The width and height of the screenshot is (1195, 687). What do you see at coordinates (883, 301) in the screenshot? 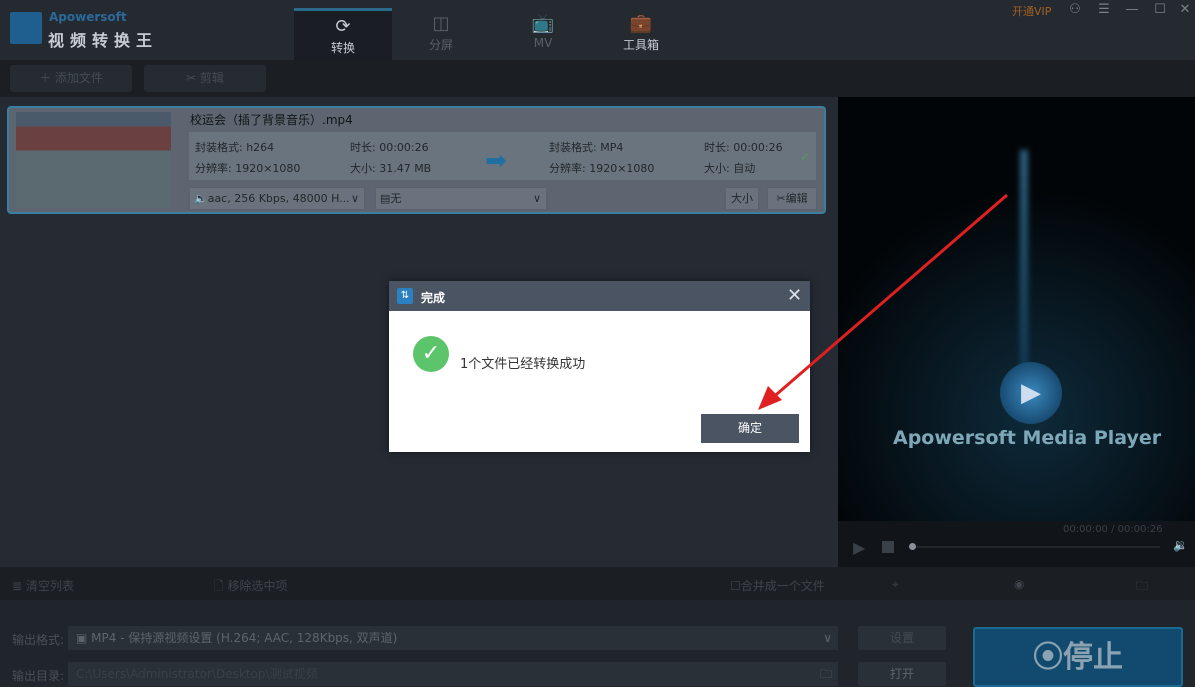
I see `red-annotation-arrow` at bounding box center [883, 301].